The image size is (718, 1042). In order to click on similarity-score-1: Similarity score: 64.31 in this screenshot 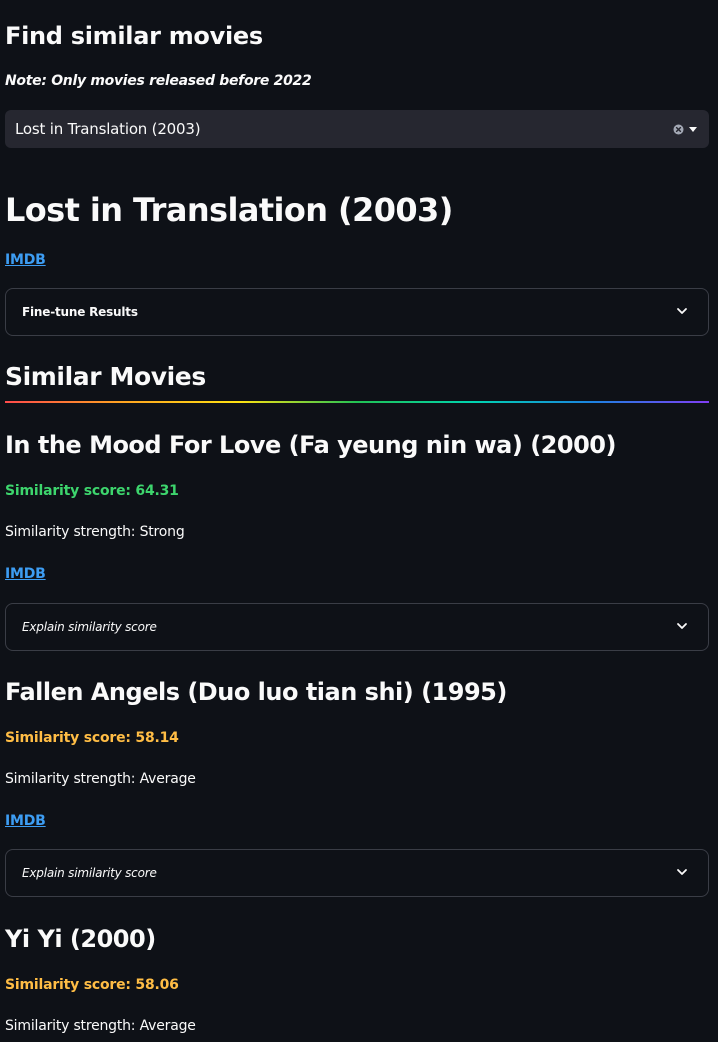, I will do `click(92, 491)`.